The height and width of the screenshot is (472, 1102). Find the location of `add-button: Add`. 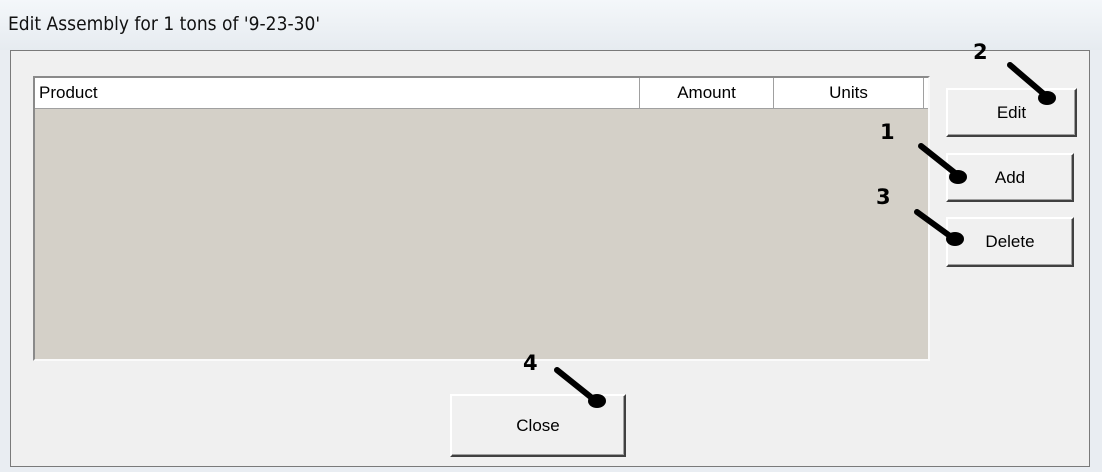

add-button: Add is located at coordinates (1010, 177).